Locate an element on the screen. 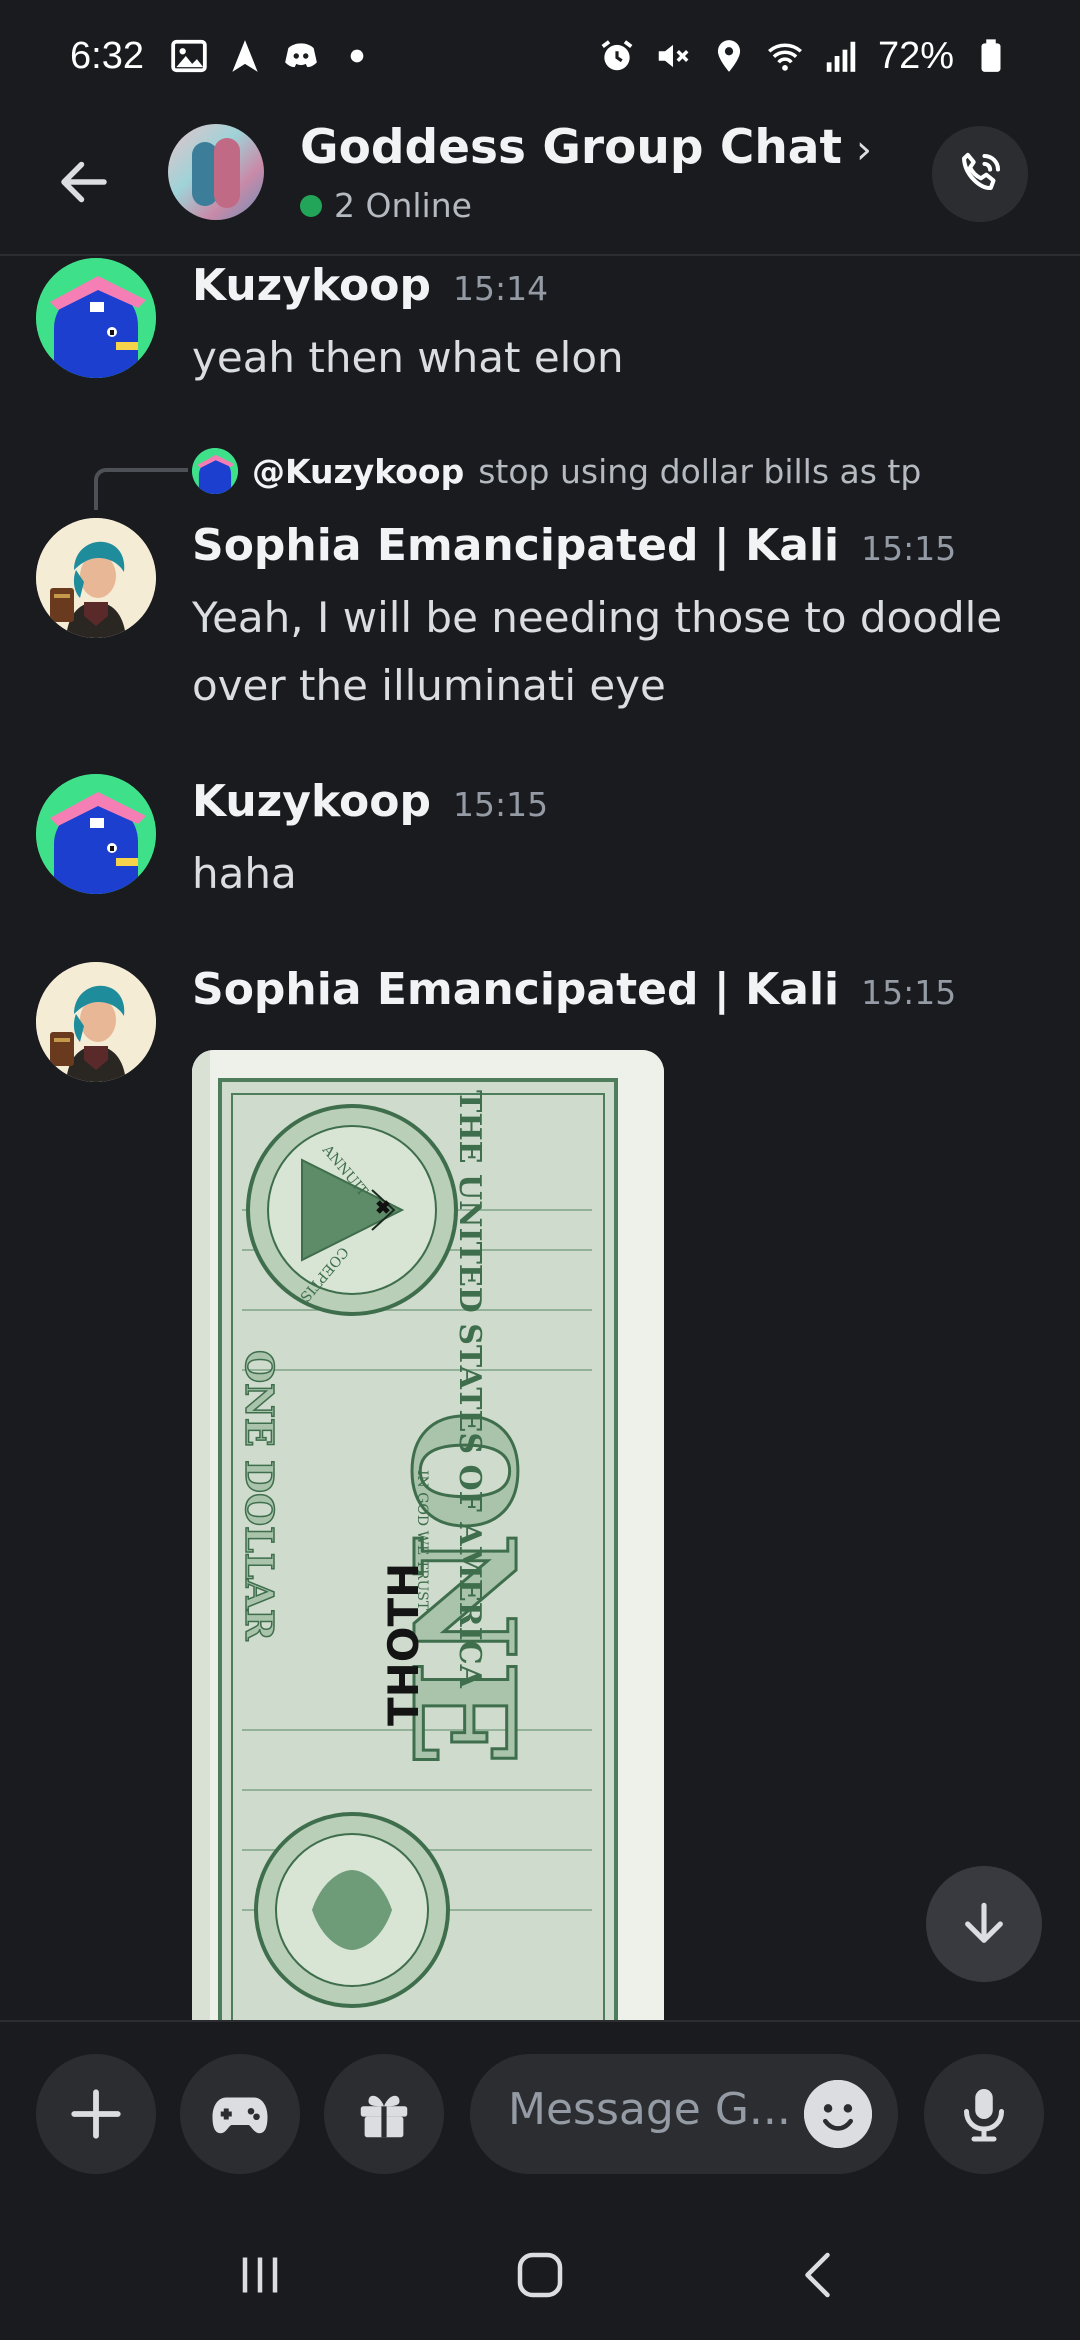  back-button is located at coordinates (84, 182).